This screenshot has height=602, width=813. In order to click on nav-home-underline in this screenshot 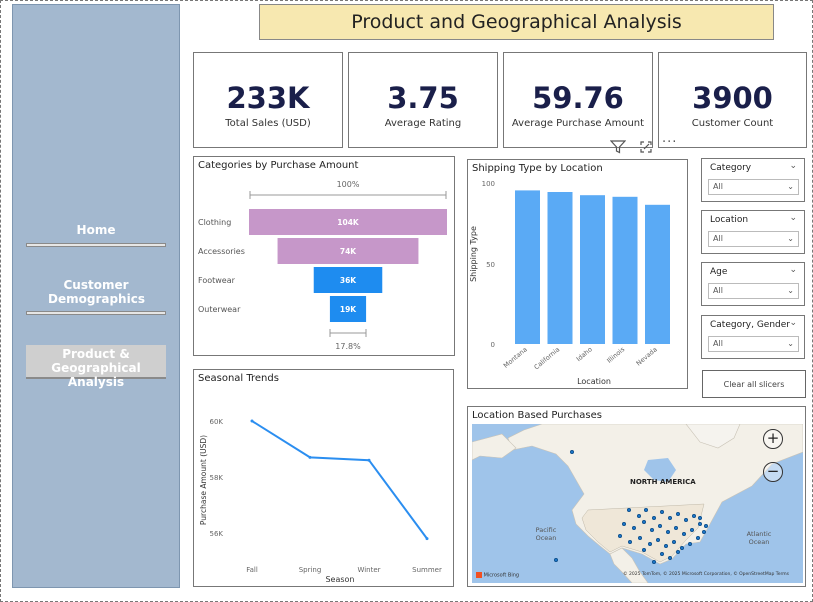, I will do `click(96, 245)`.